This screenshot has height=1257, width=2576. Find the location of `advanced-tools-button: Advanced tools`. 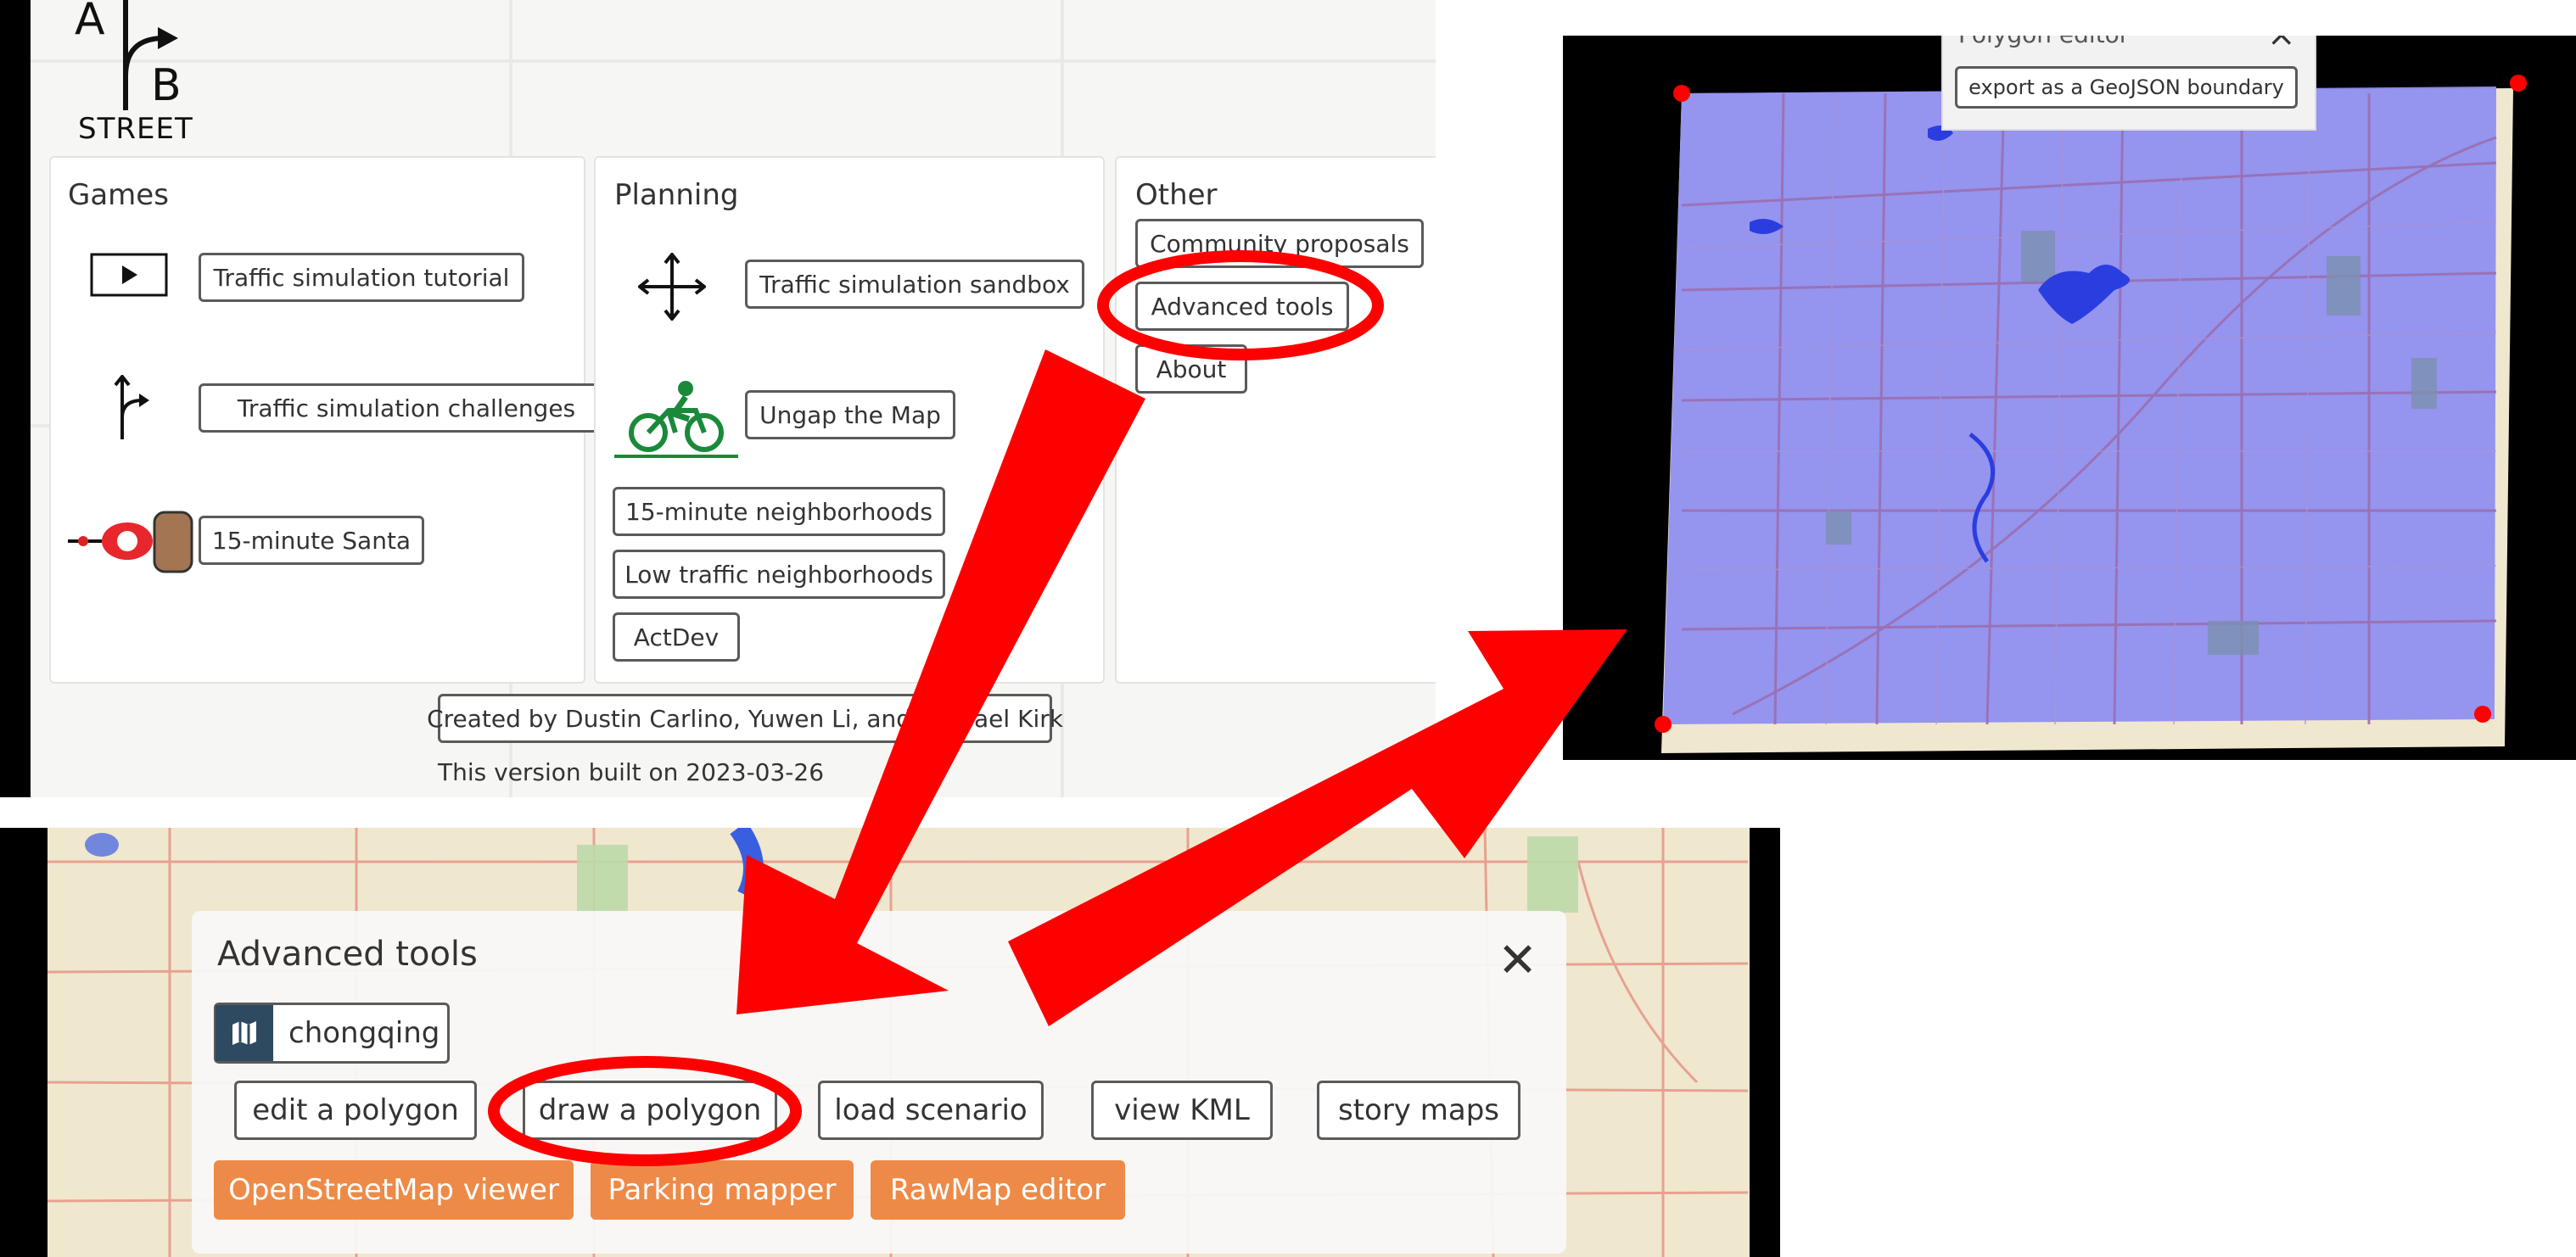

advanced-tools-button: Advanced tools is located at coordinates (1242, 306).